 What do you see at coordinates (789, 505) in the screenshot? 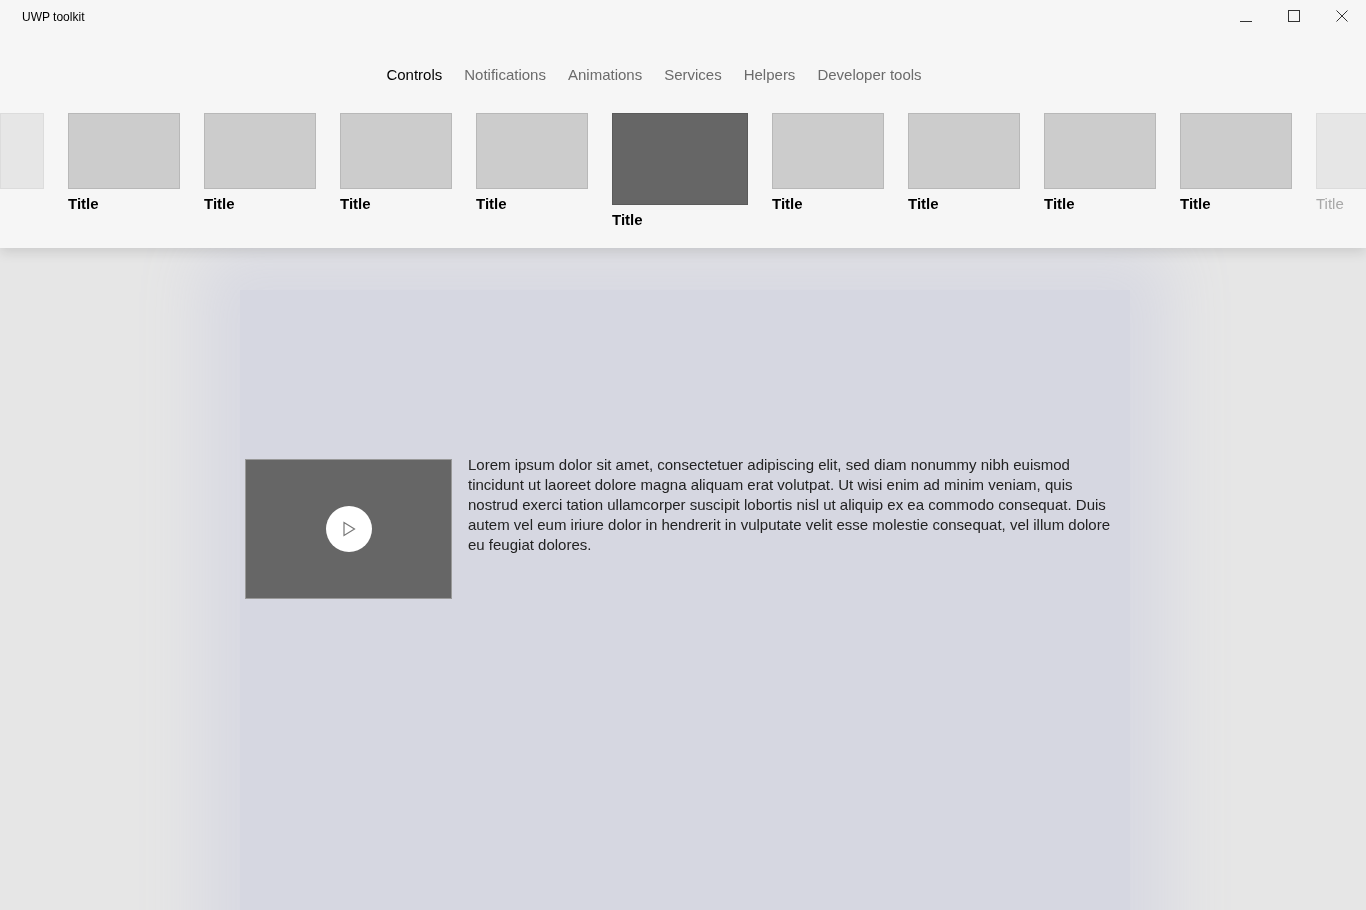
I see `article-text: Lorem ipsum dolor sit amet, consectetuer adipiscing elit, sed diam nonummy nibh euismod tincidunt ut laoreet dolore magna aliquam erat volutpat. Ut wisi enim ad minim veniam, quis nostrud exerci tation ullamcorper suscipit lobortis nisl ut aliquip ex ea commodo consequat. Duis autem vel eum iriure dolor in hendrerit in vulputate velit esse molestie consequat, vel illum dolore eu feugiat dolores.` at bounding box center [789, 505].